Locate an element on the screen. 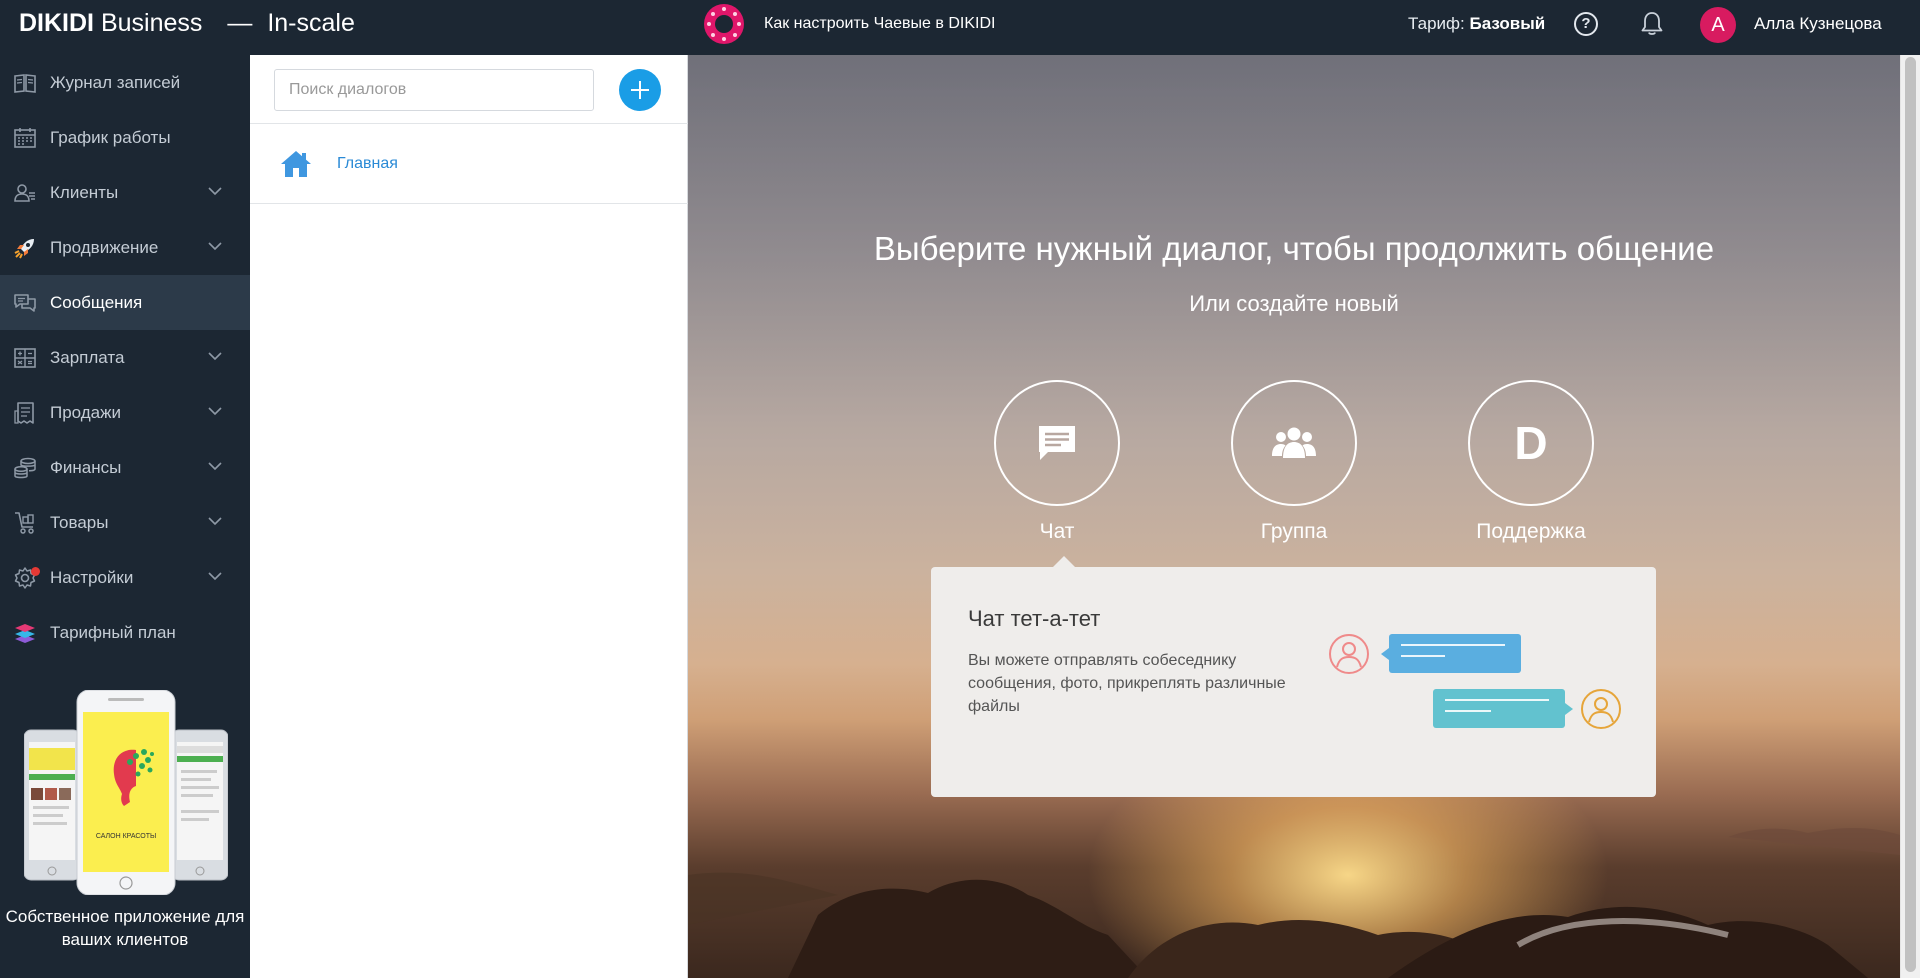 Image resolution: width=1920 pixels, height=978 pixels. sidebar-item-label: Сообщения is located at coordinates (96, 302).